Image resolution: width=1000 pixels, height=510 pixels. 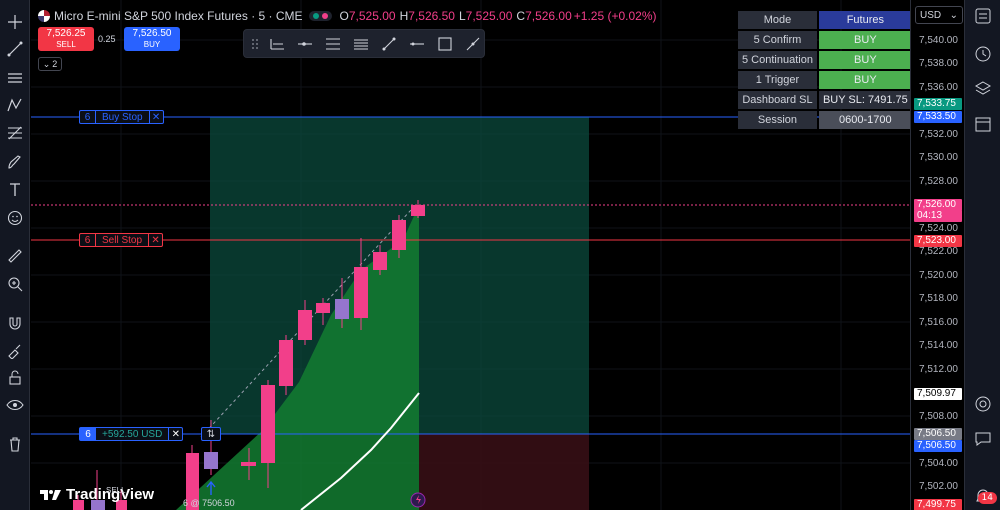 What do you see at coordinates (777, 60) in the screenshot?
I see `dashboard-key: 5 Continuation` at bounding box center [777, 60].